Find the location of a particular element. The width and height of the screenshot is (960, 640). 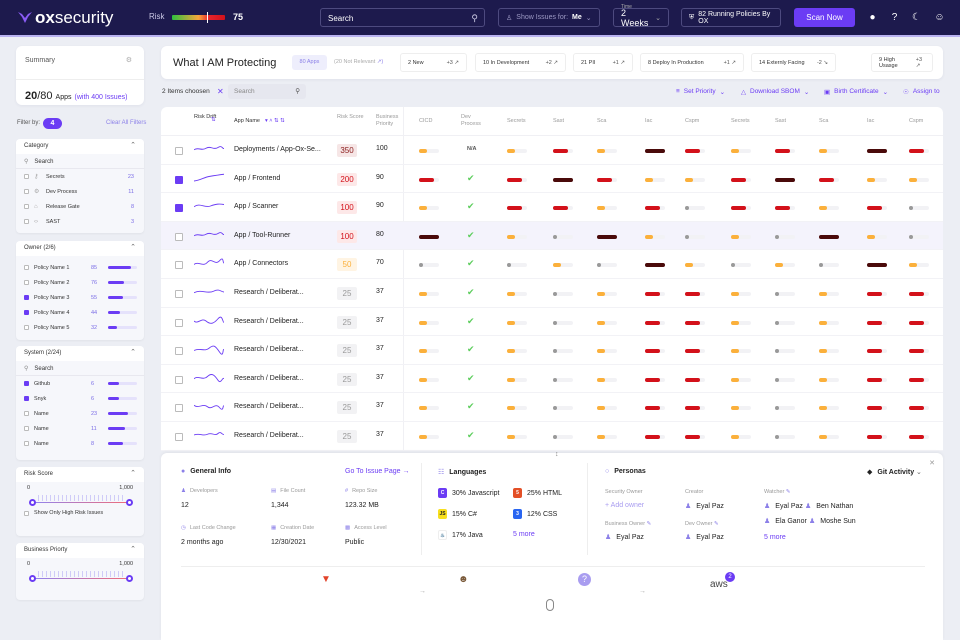

clear-all-filters-link: Clear All Filters is located at coordinates (126, 123).